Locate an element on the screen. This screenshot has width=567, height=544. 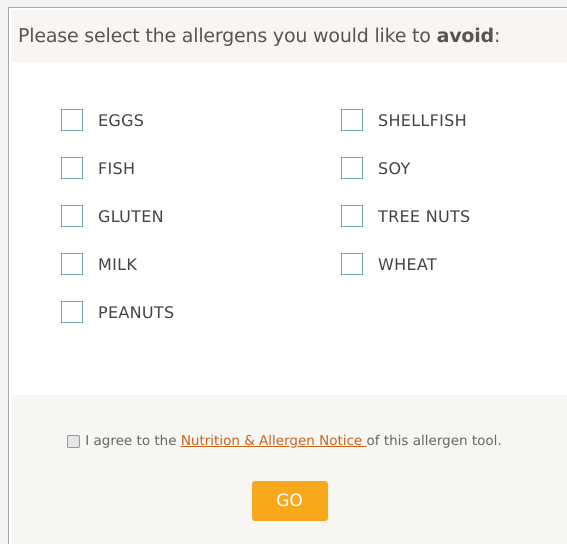
notice-link: Nutrition & Allergen Notice is located at coordinates (273, 441).